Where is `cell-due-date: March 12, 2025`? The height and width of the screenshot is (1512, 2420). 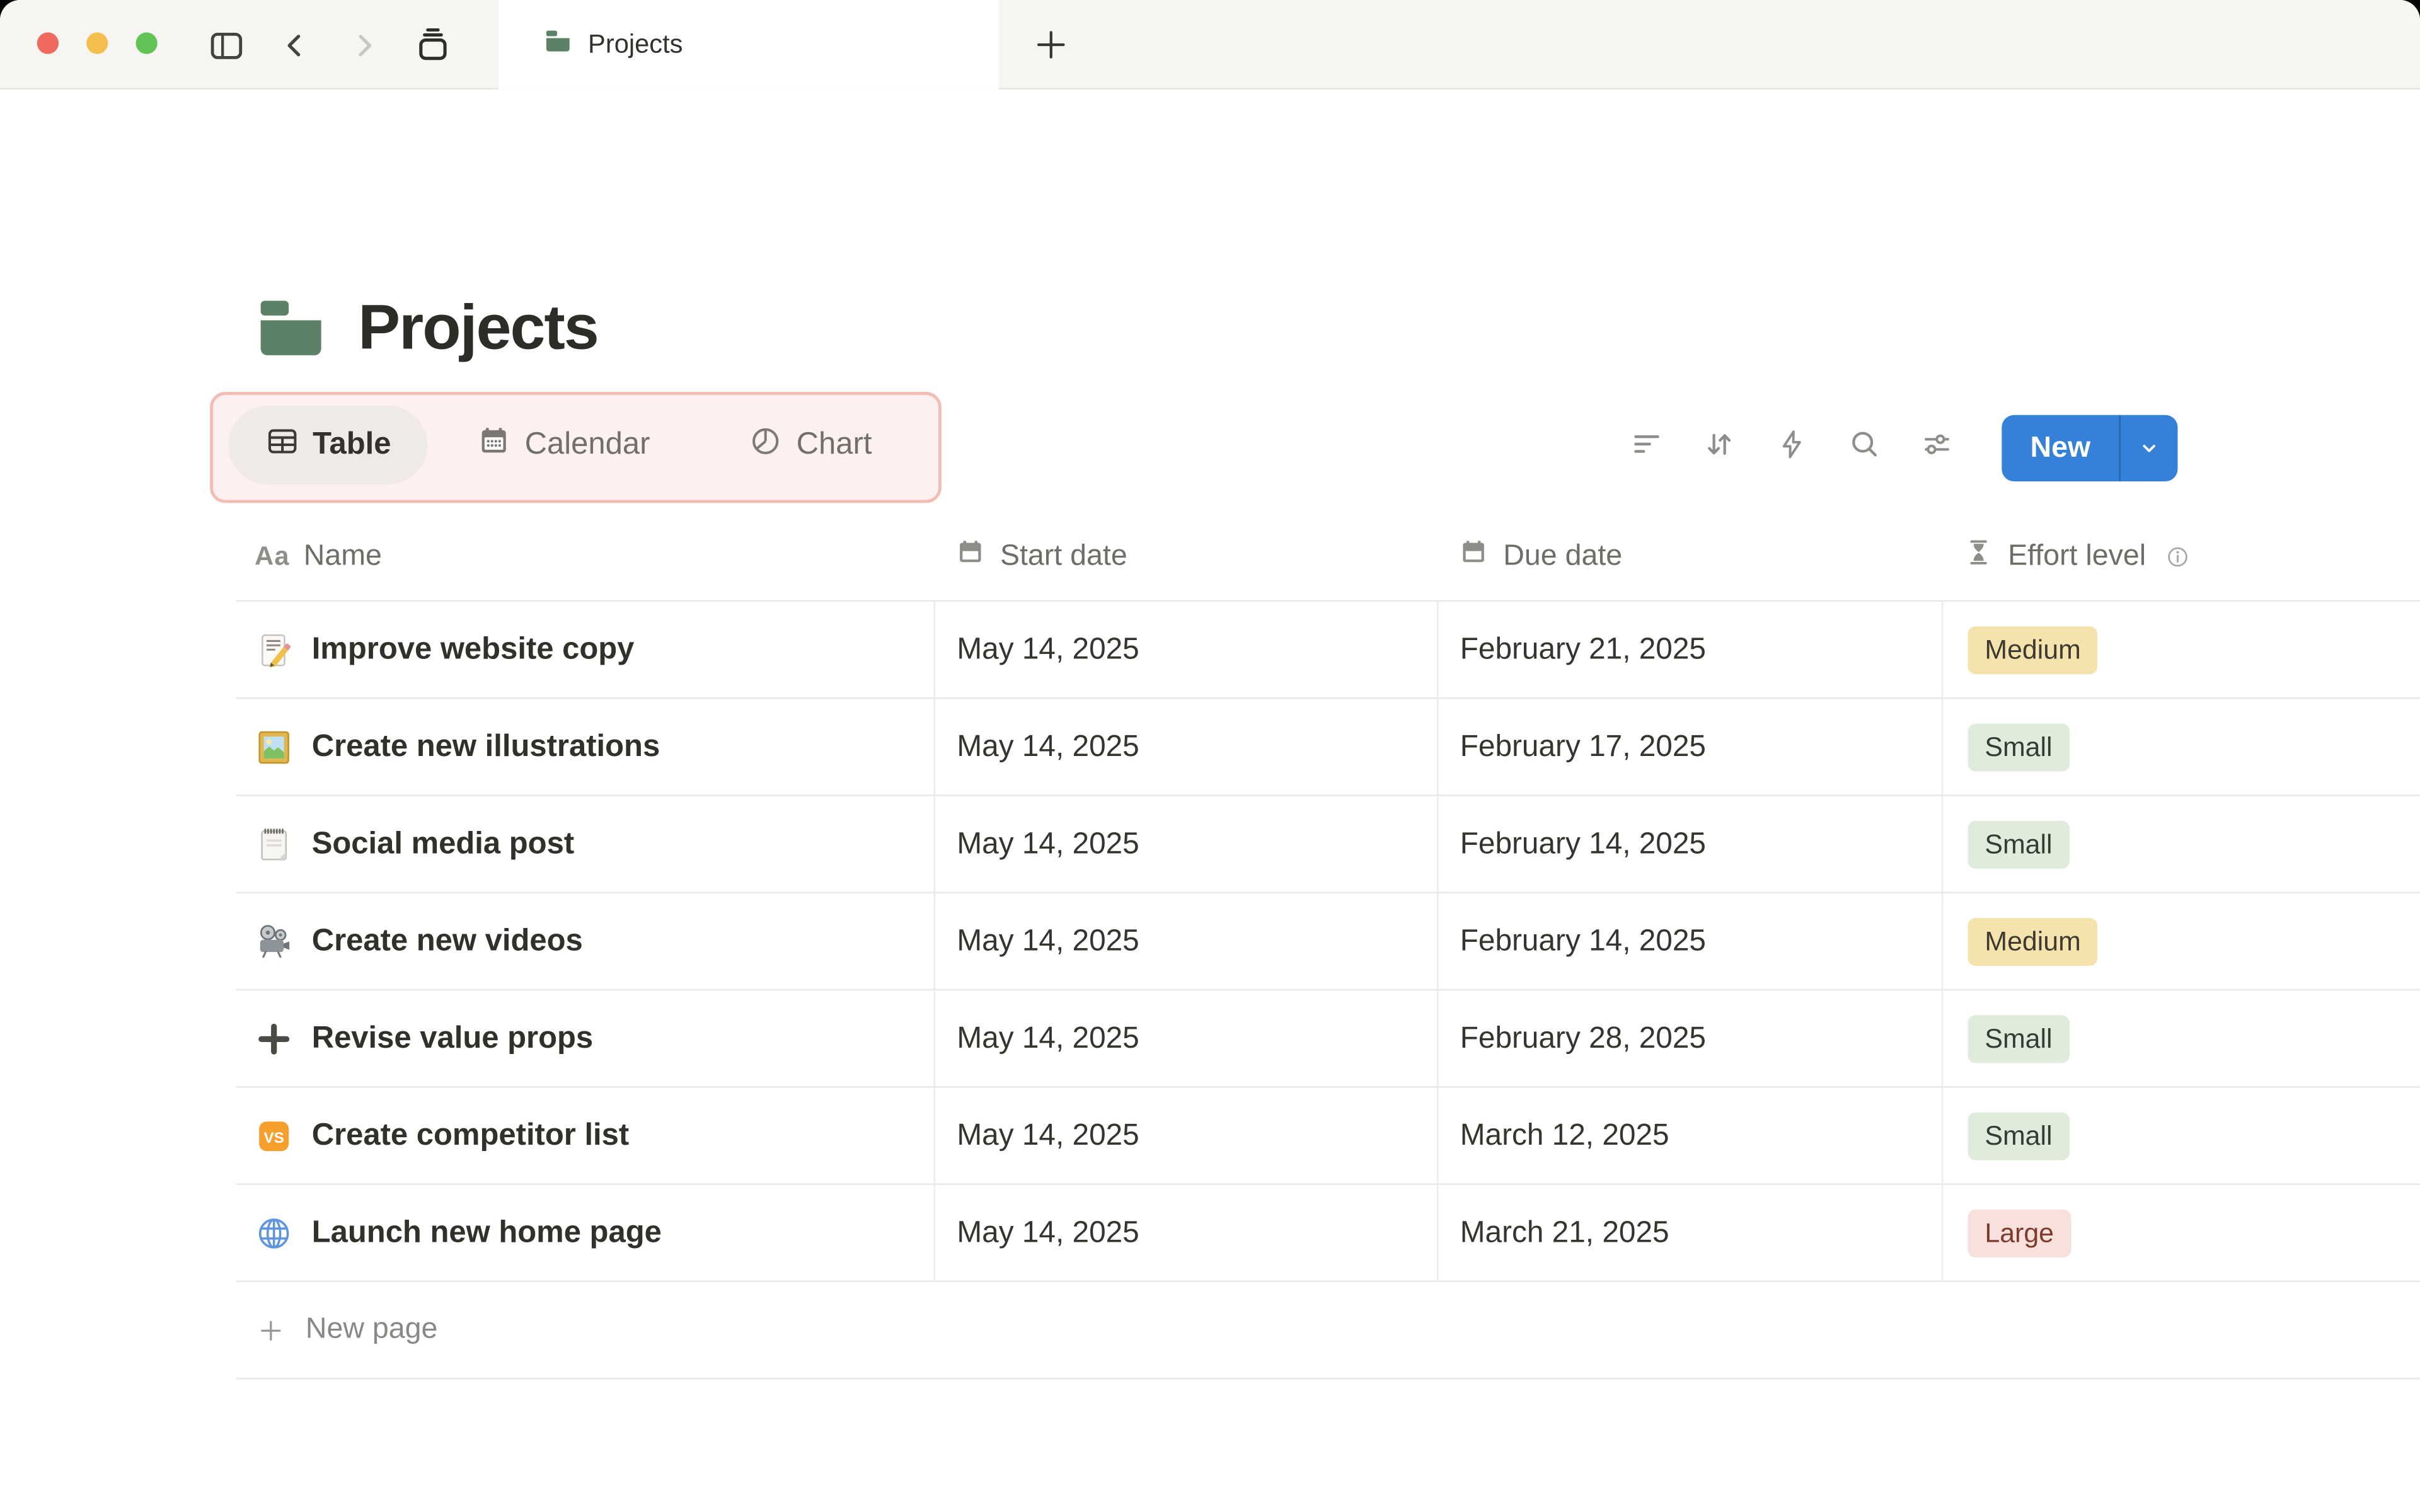 cell-due-date: March 12, 2025 is located at coordinates (1690, 1135).